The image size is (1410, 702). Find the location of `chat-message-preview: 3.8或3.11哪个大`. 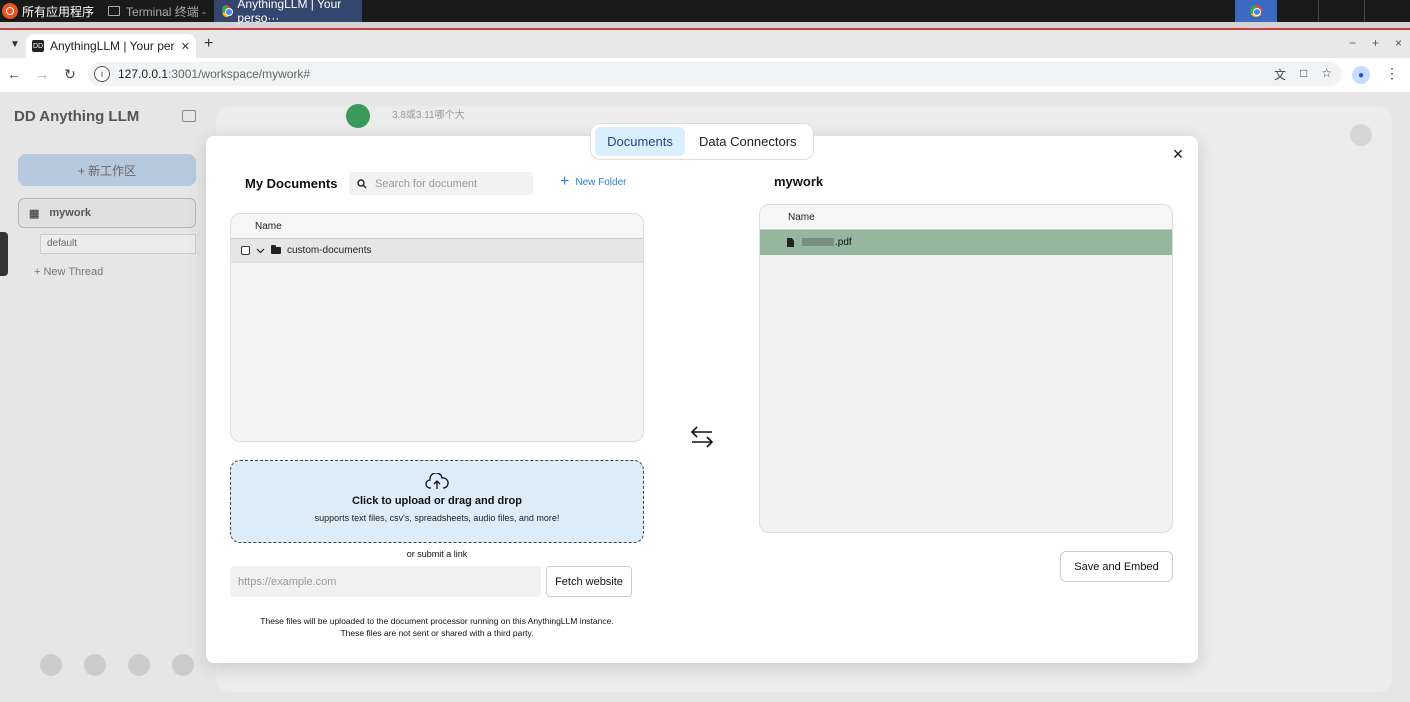

chat-message-preview: 3.8或3.11哪个大 is located at coordinates (428, 115).